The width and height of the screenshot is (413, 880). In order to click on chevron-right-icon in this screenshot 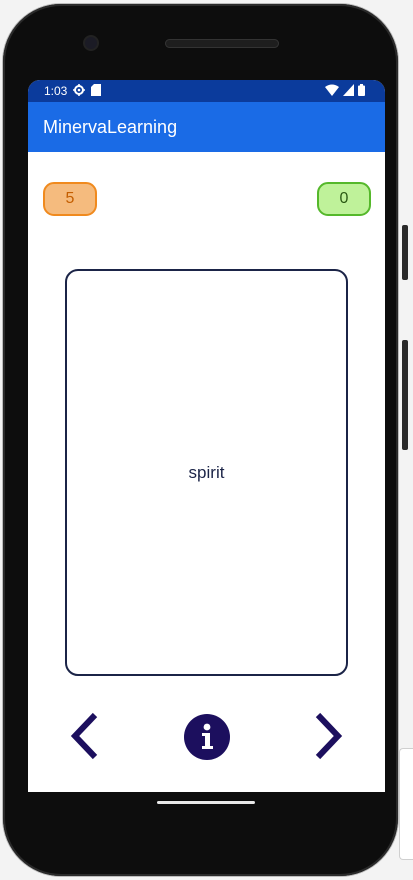, I will do `click(329, 736)`.